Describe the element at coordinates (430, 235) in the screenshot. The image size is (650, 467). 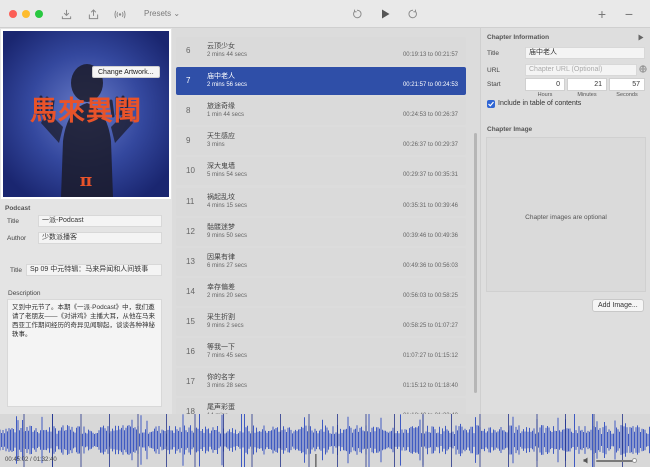
I see `chapter-time-range: 00:39:46 to 00:49:36` at that location.